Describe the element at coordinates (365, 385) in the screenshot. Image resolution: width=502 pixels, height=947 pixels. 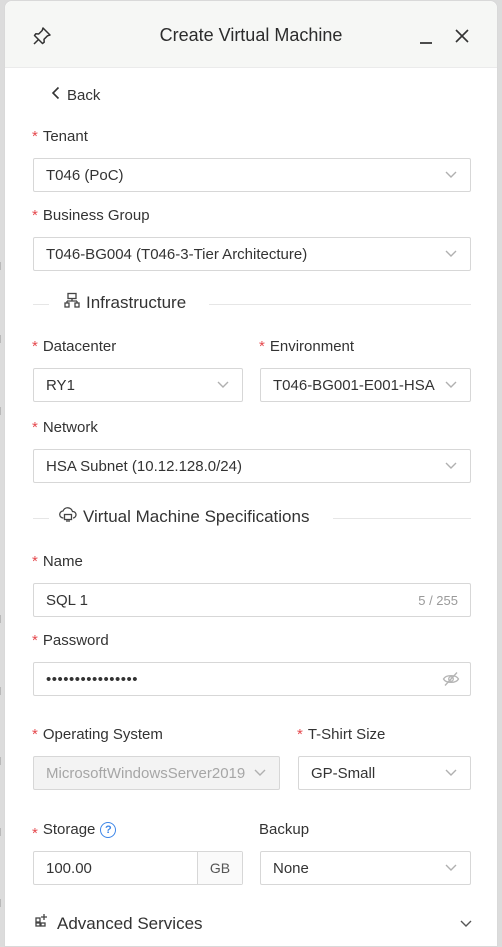
I see `environment-select: T046-BG001-E001-HSA` at that location.